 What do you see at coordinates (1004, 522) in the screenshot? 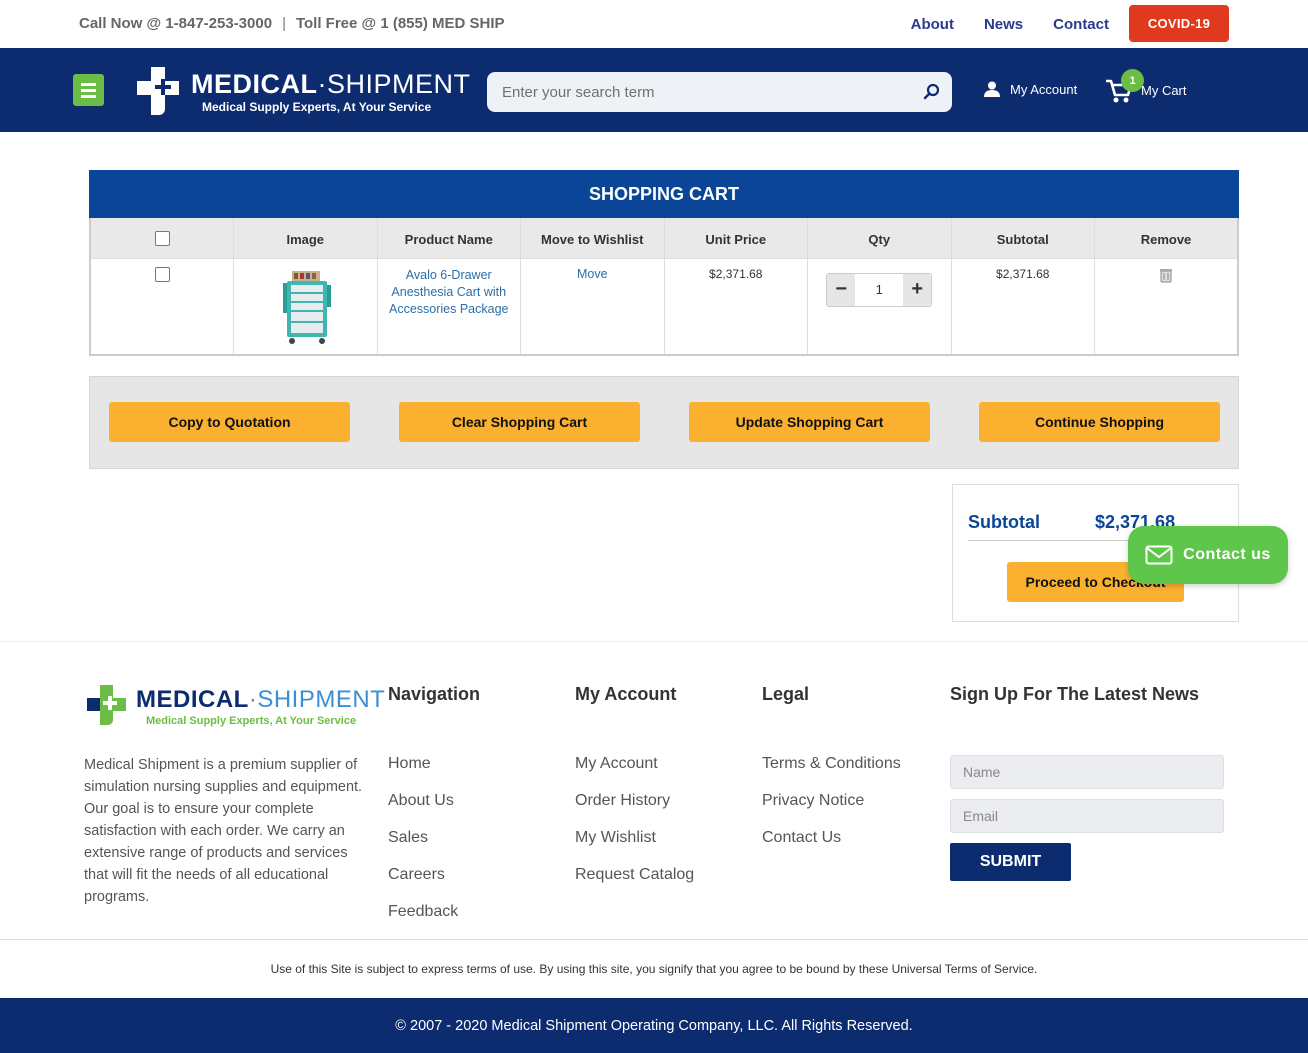
I see `summary-subtotal-label: Subtotal` at bounding box center [1004, 522].